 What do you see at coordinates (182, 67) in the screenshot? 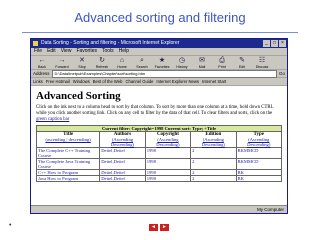
I see `toolbar-button-label: History` at bounding box center [182, 67].